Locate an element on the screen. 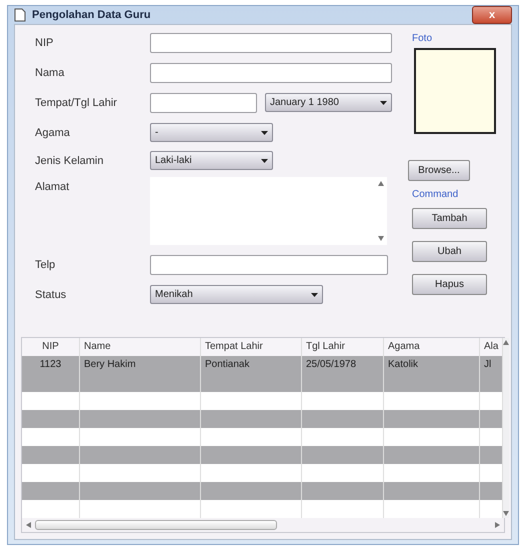 The image size is (523, 548). command-button: Tambah is located at coordinates (449, 218).